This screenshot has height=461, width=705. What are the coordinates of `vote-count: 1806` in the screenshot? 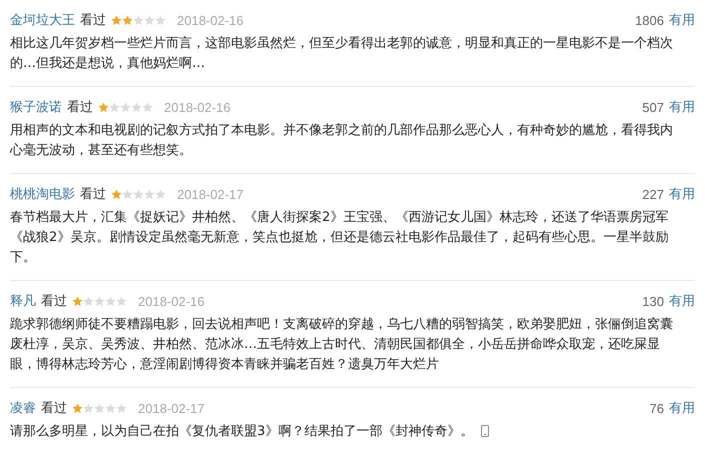 It's located at (649, 20).